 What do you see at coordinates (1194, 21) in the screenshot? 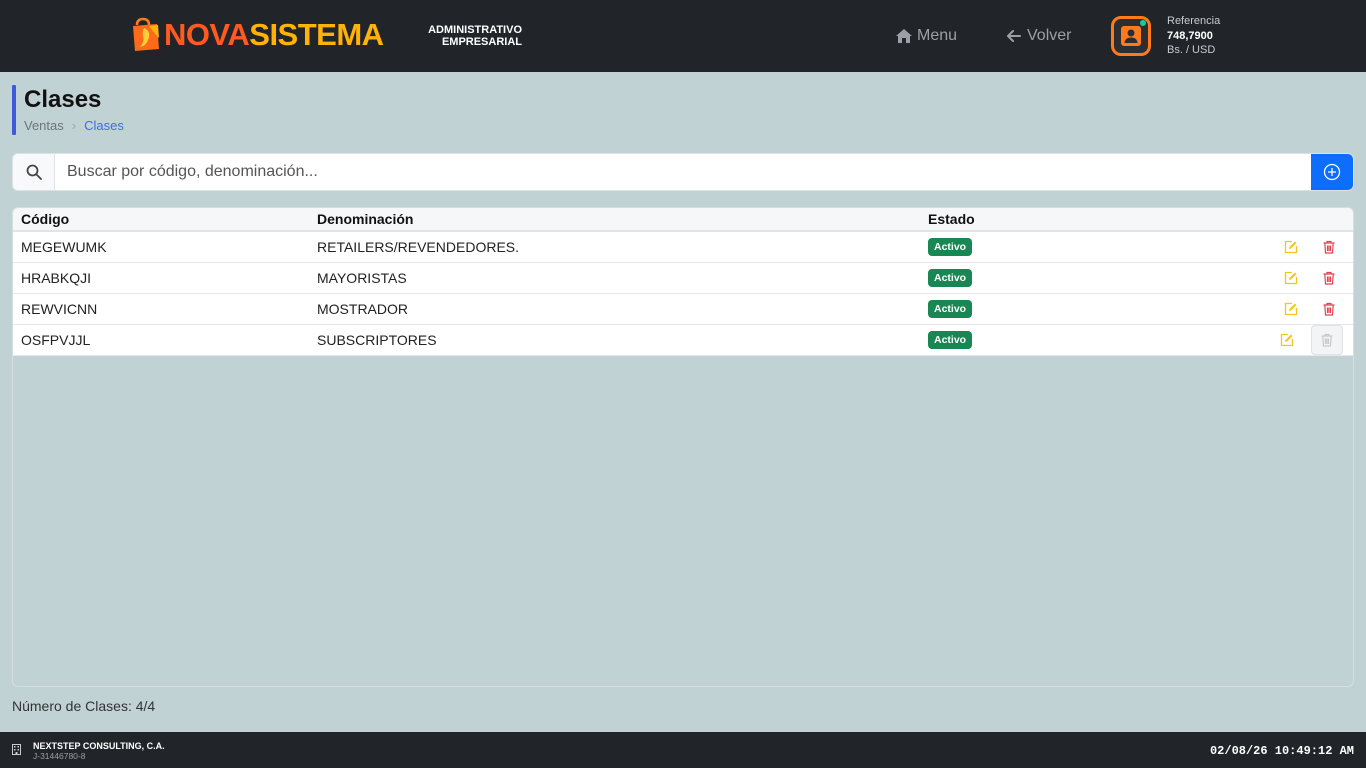
I see `reference-label: Referencia` at bounding box center [1194, 21].